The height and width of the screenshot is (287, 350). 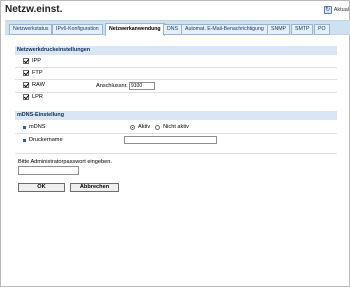 I want to click on raw-checkbox, so click(x=26, y=85).